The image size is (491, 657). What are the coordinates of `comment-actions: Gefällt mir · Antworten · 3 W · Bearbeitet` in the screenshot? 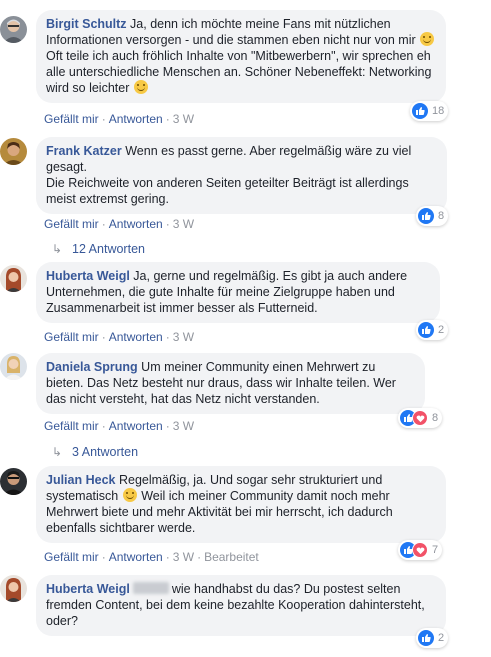 It's located at (151, 557).